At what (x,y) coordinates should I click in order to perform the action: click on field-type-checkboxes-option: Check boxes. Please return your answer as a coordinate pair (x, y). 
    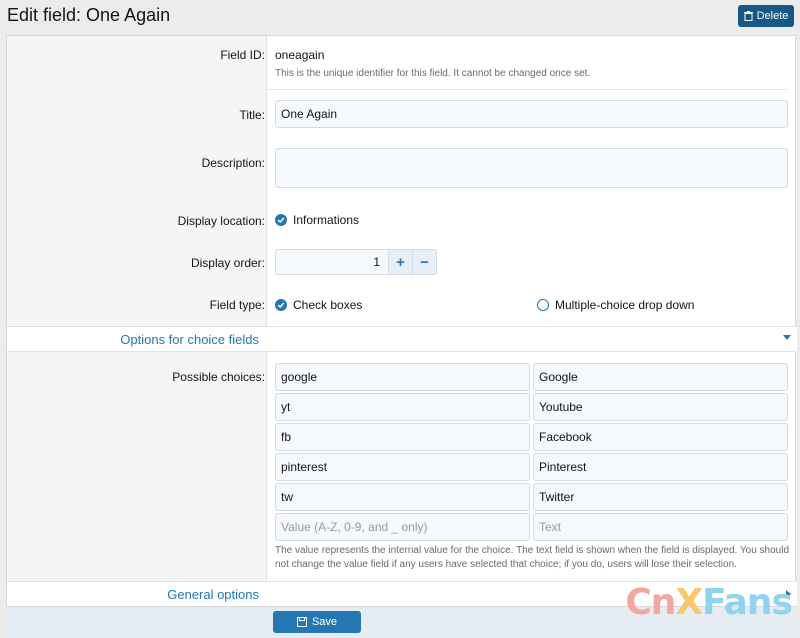
    Looking at the image, I should click on (318, 305).